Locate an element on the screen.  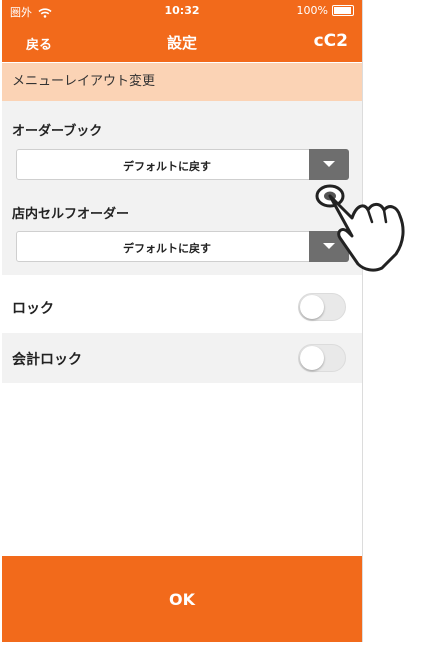
pointing-hand-icon is located at coordinates (360, 228).